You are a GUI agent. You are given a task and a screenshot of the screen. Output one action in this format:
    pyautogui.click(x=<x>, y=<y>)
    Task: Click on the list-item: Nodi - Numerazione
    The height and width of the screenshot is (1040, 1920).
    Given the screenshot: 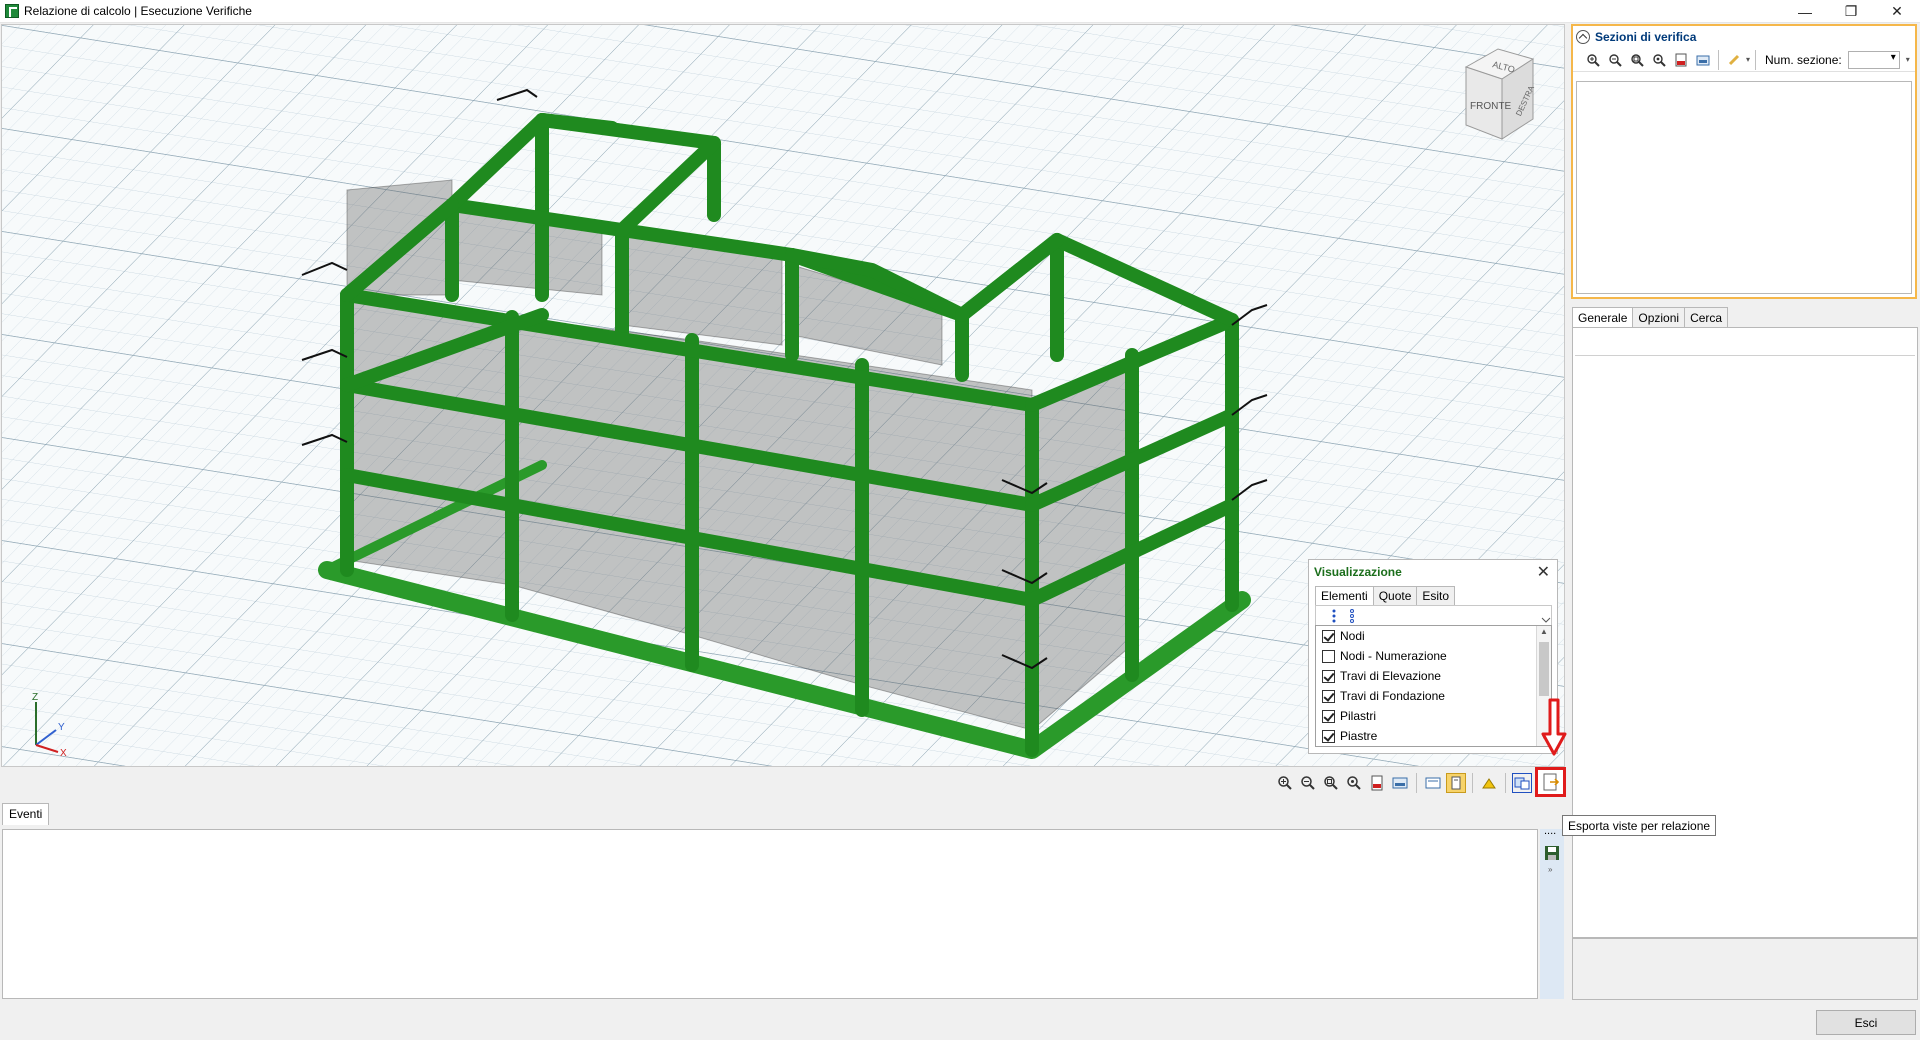 What is the action you would take?
    pyautogui.click(x=1433, y=656)
    